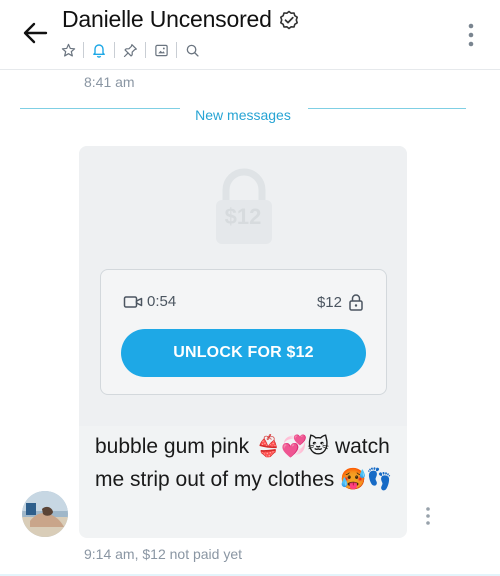 This screenshot has width=500, height=576. I want to click on media-price: $12, so click(340, 302).